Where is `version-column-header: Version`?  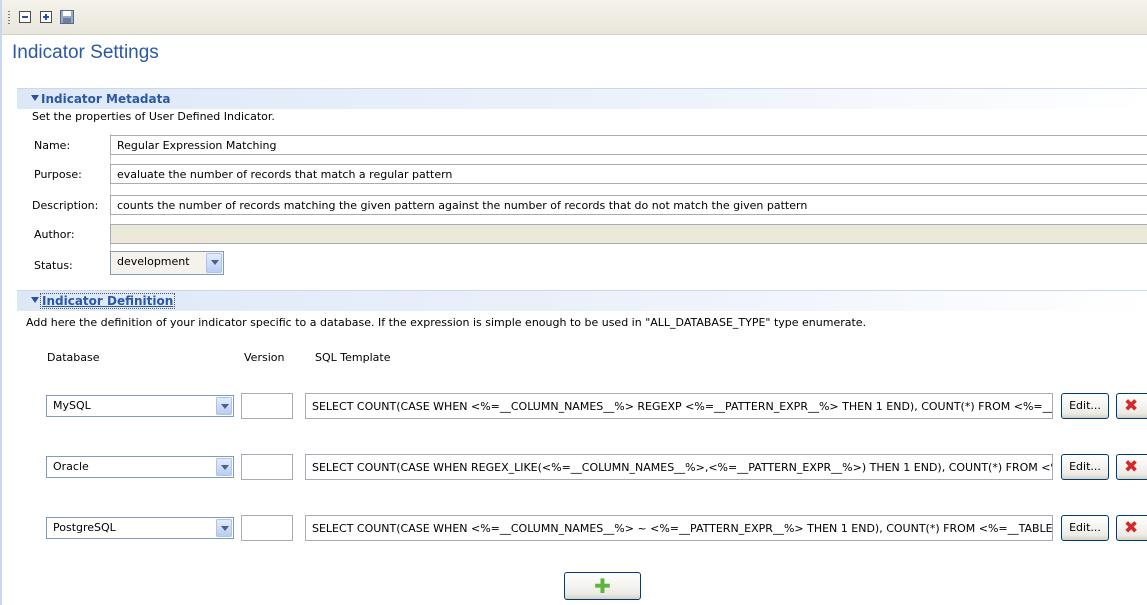
version-column-header: Version is located at coordinates (264, 357).